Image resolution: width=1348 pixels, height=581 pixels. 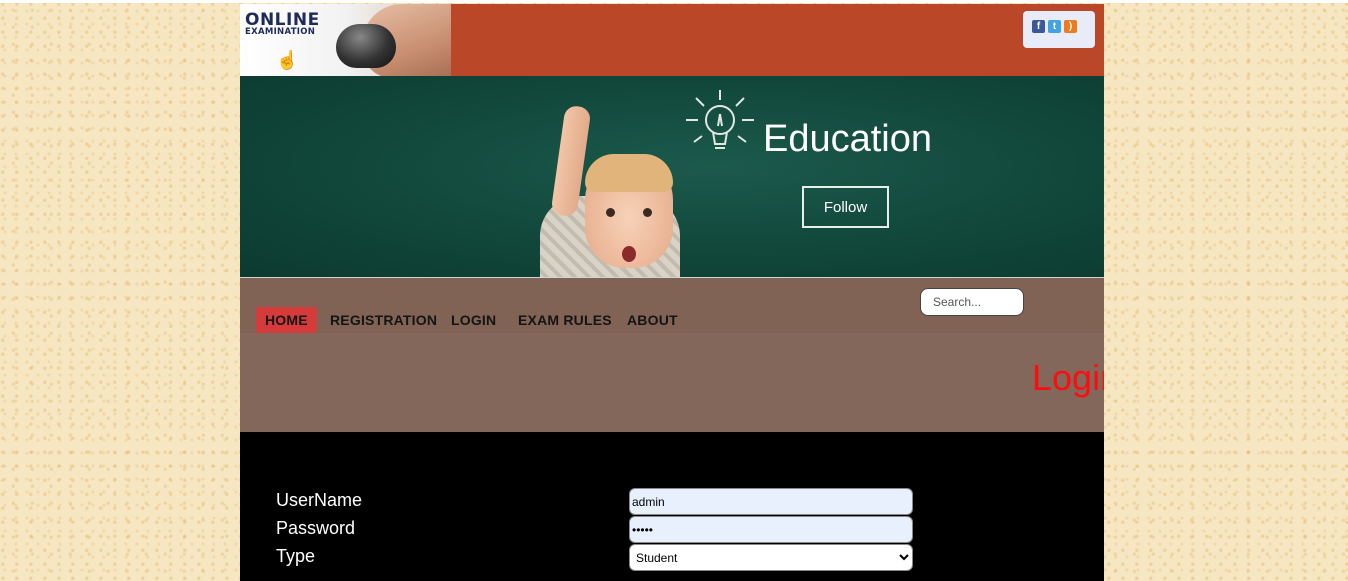 I want to click on child-eye-left, so click(x=610, y=212).